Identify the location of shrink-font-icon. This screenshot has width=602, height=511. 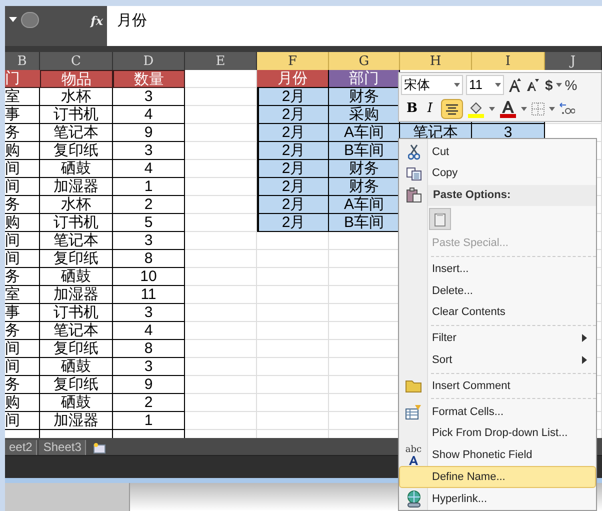
(532, 85).